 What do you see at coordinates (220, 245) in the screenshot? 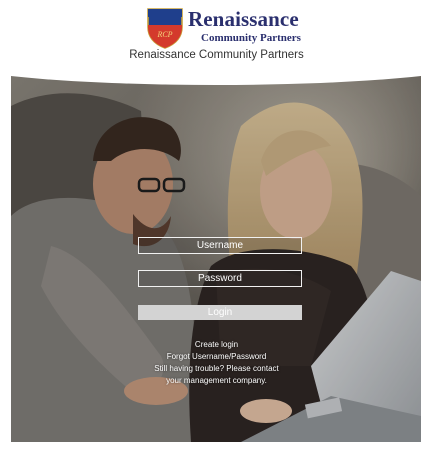
I see `username-input` at bounding box center [220, 245].